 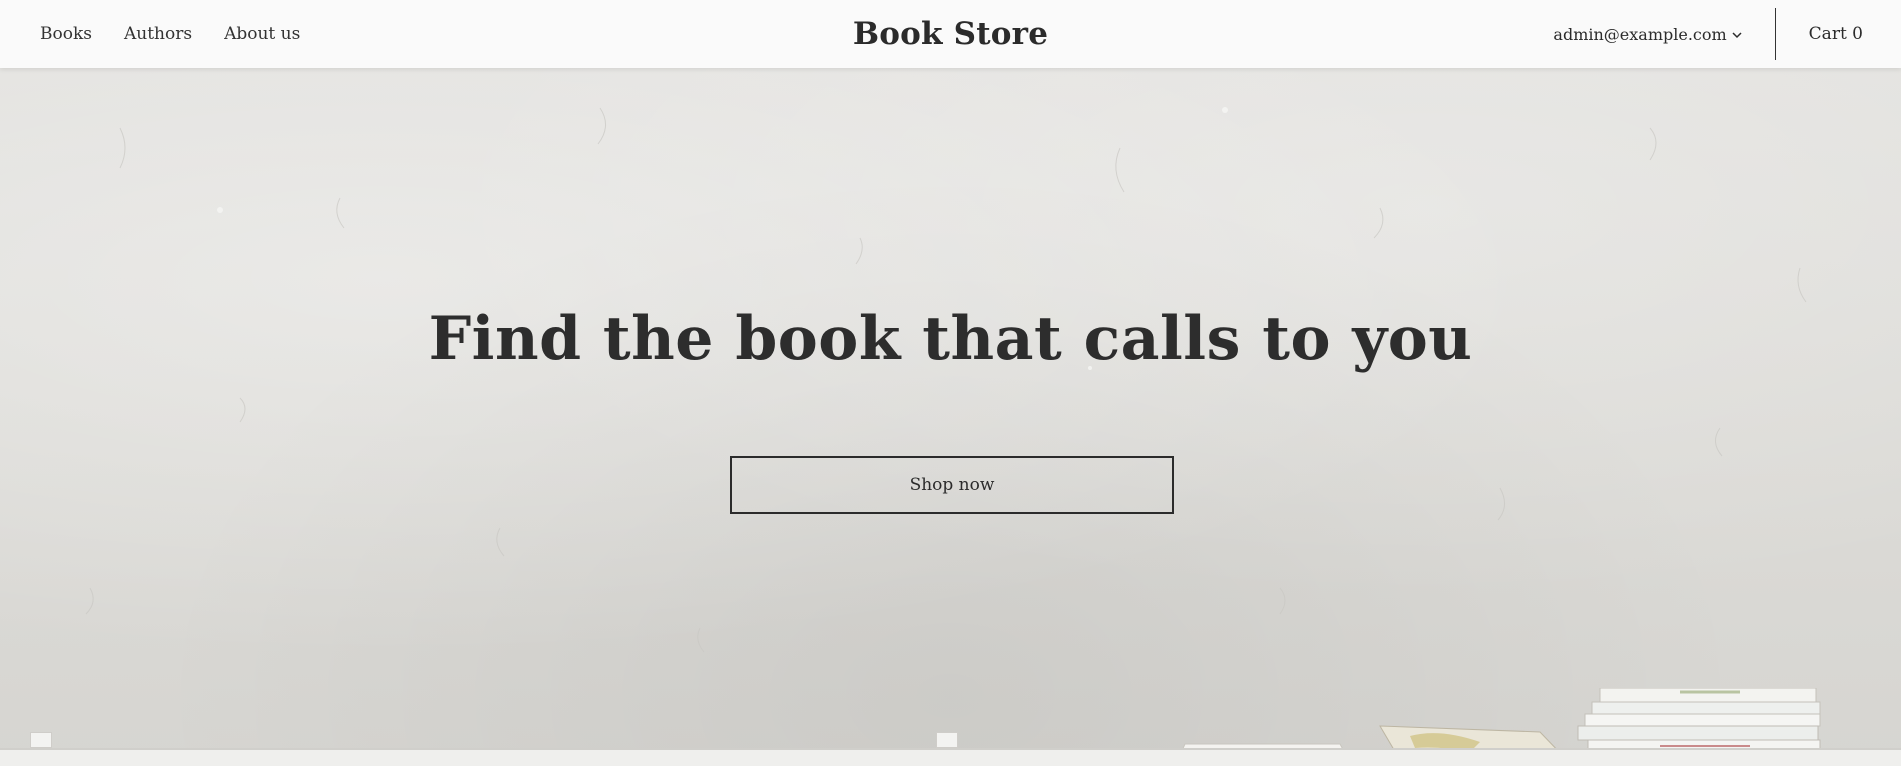 I want to click on nav-link-authors: Authors, so click(x=158, y=34).